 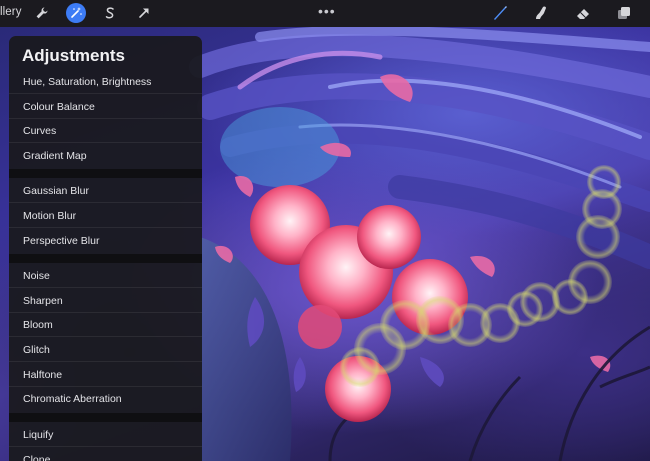 I want to click on actions-button, so click(x=42, y=13).